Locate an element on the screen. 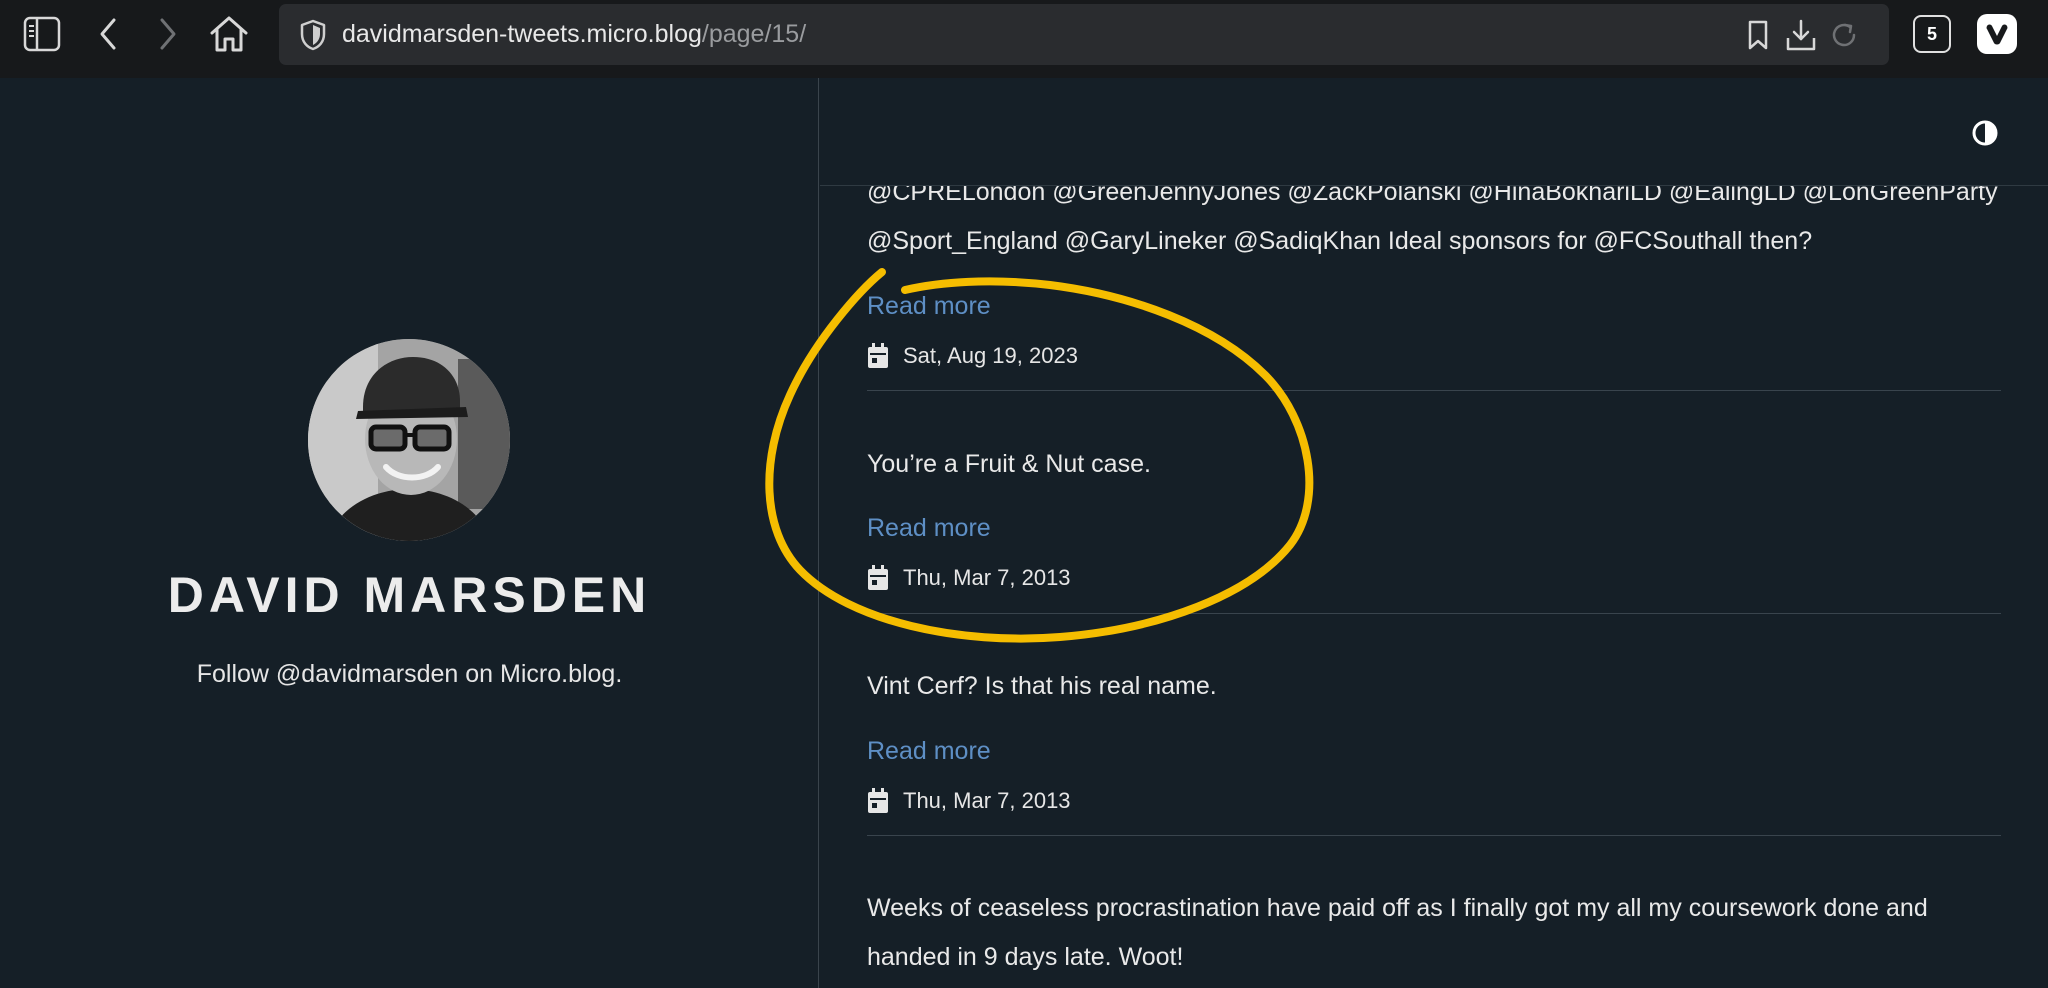  shield-icon is located at coordinates (313, 35).